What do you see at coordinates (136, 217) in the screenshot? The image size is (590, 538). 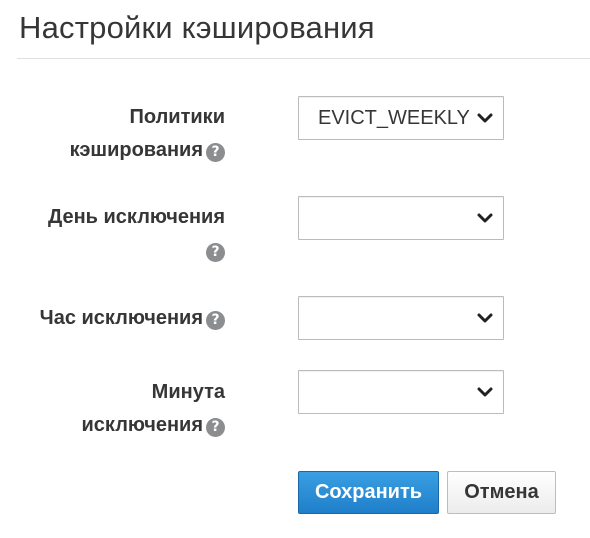 I see `eviction-day-label-line1: День исключения` at bounding box center [136, 217].